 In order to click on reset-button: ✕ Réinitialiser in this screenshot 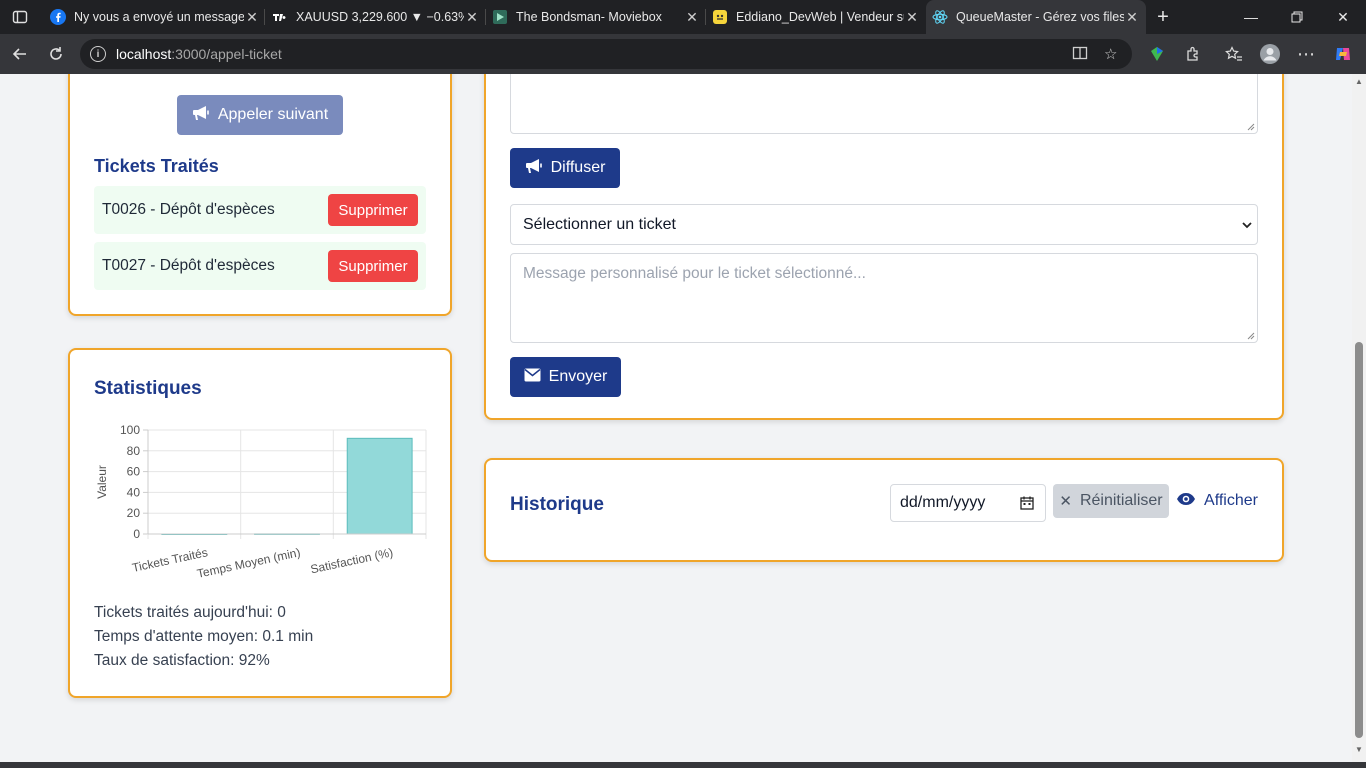, I will do `click(1111, 501)`.